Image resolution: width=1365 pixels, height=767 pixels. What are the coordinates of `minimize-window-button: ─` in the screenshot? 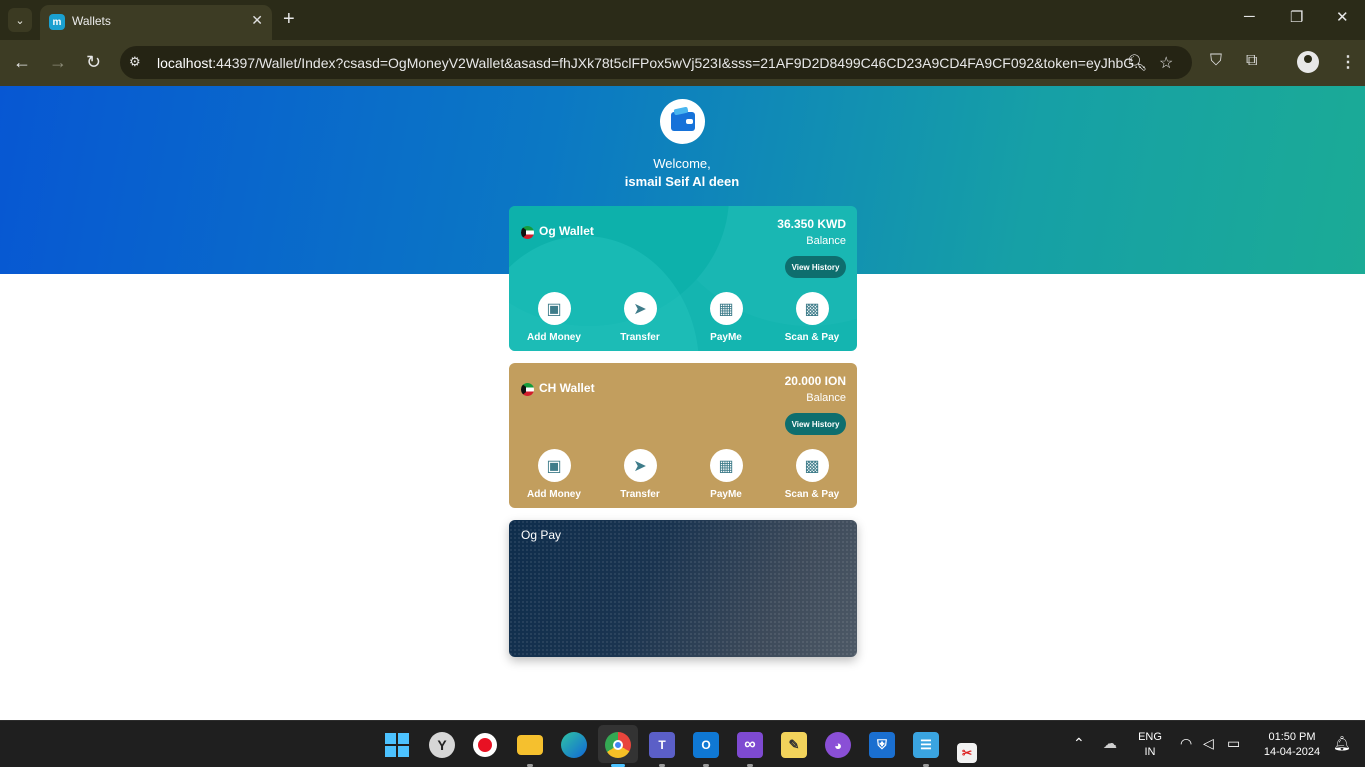 It's located at (1249, 16).